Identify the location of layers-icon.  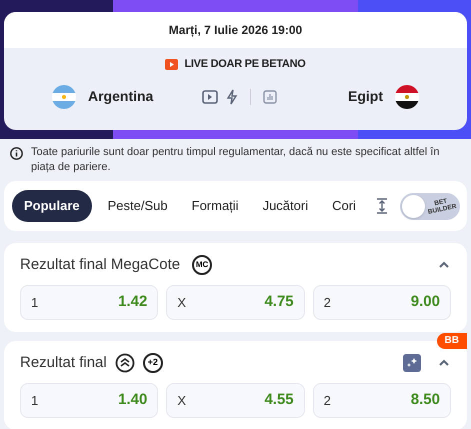
(124, 363).